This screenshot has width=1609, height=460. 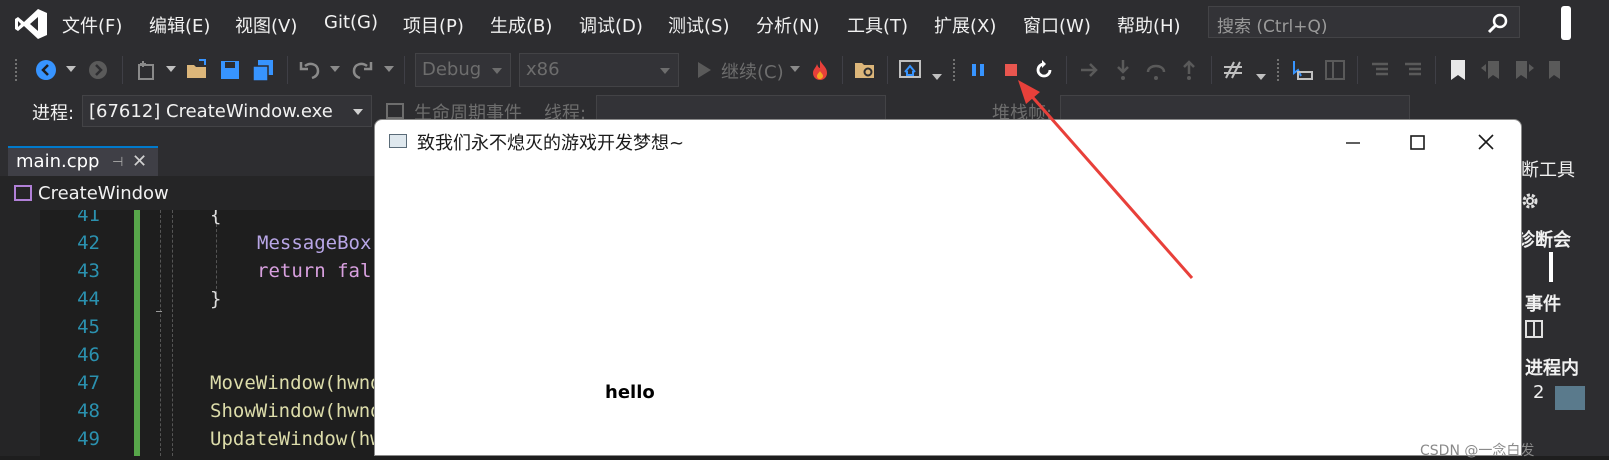 I want to click on watermark-text: CSDN @一念白发, so click(x=1477, y=451).